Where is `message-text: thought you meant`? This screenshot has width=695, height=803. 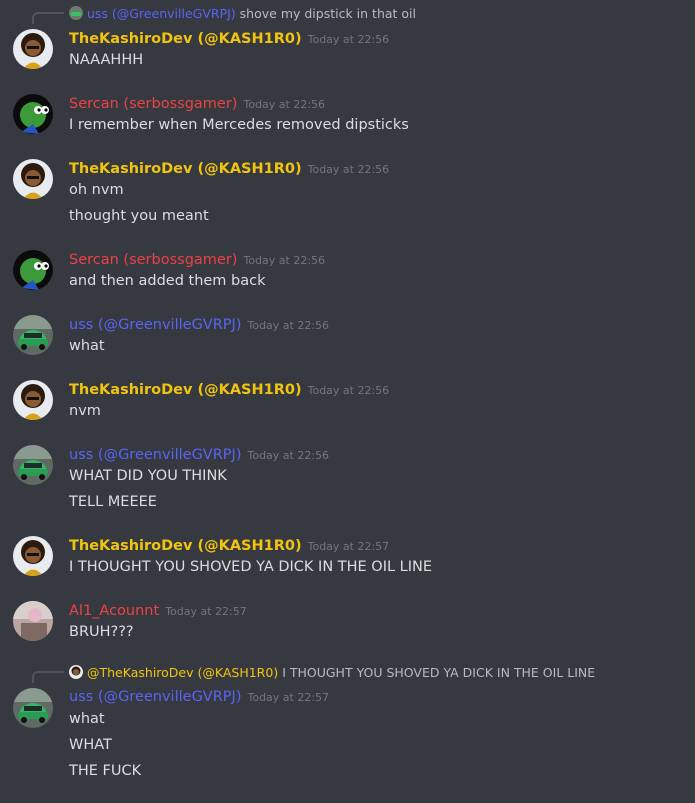
message-text: thought you meant is located at coordinates (139, 216).